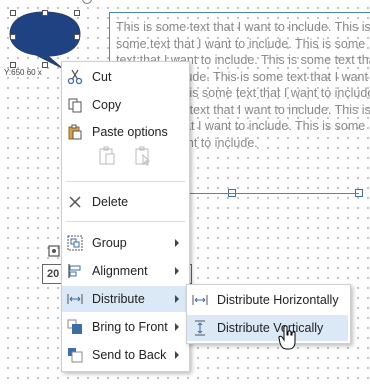 Image resolution: width=370 pixels, height=384 pixels. I want to click on menu-item-label: Bring to Front, so click(130, 327).